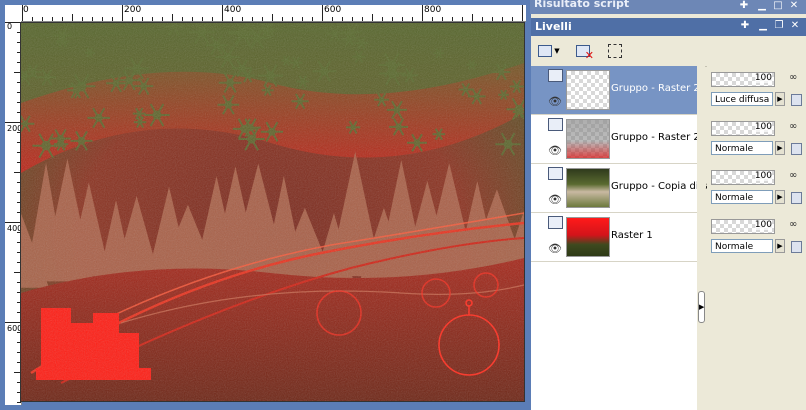 Image resolution: width=806 pixels, height=410 pixels. I want to click on delete-layer-button: ✕, so click(583, 51).